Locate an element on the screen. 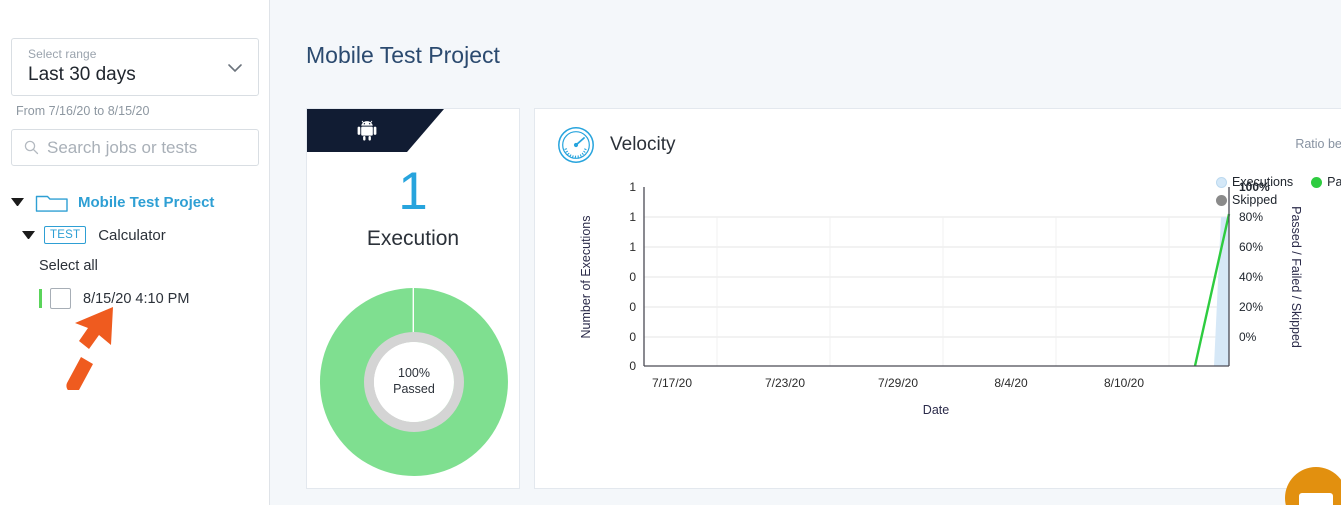  orange-arrow-annotation-icon is located at coordinates (95, 349).